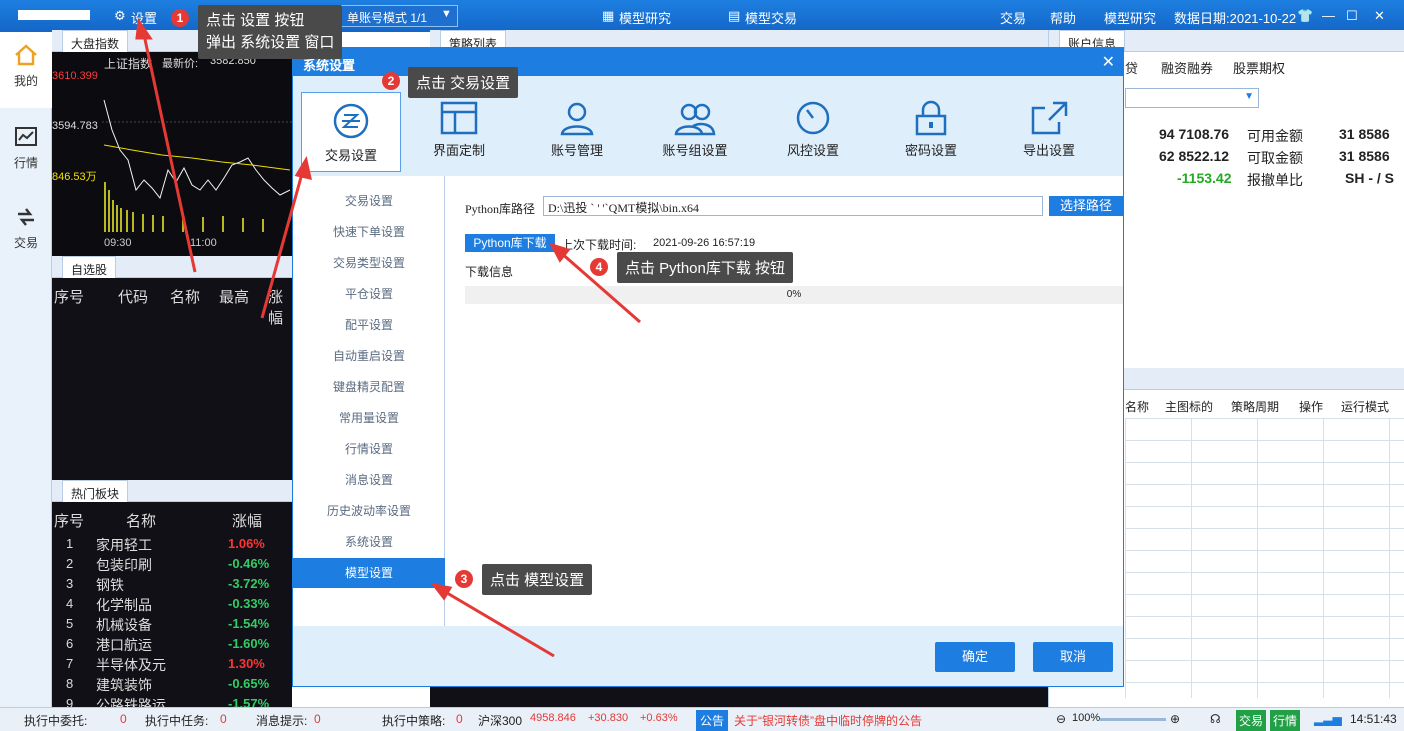 This screenshot has width=1404, height=731. Describe the element at coordinates (26, 152) in the screenshot. I see `nav-market: 行情` at that location.